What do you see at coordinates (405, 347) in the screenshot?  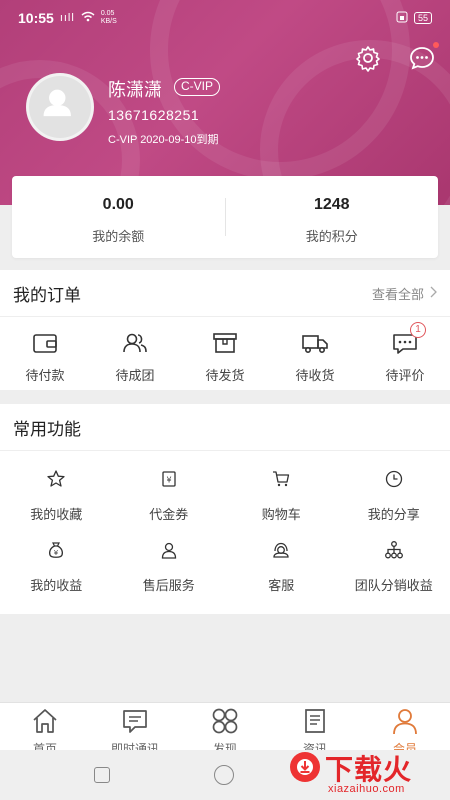 I see `comment-icon` at bounding box center [405, 347].